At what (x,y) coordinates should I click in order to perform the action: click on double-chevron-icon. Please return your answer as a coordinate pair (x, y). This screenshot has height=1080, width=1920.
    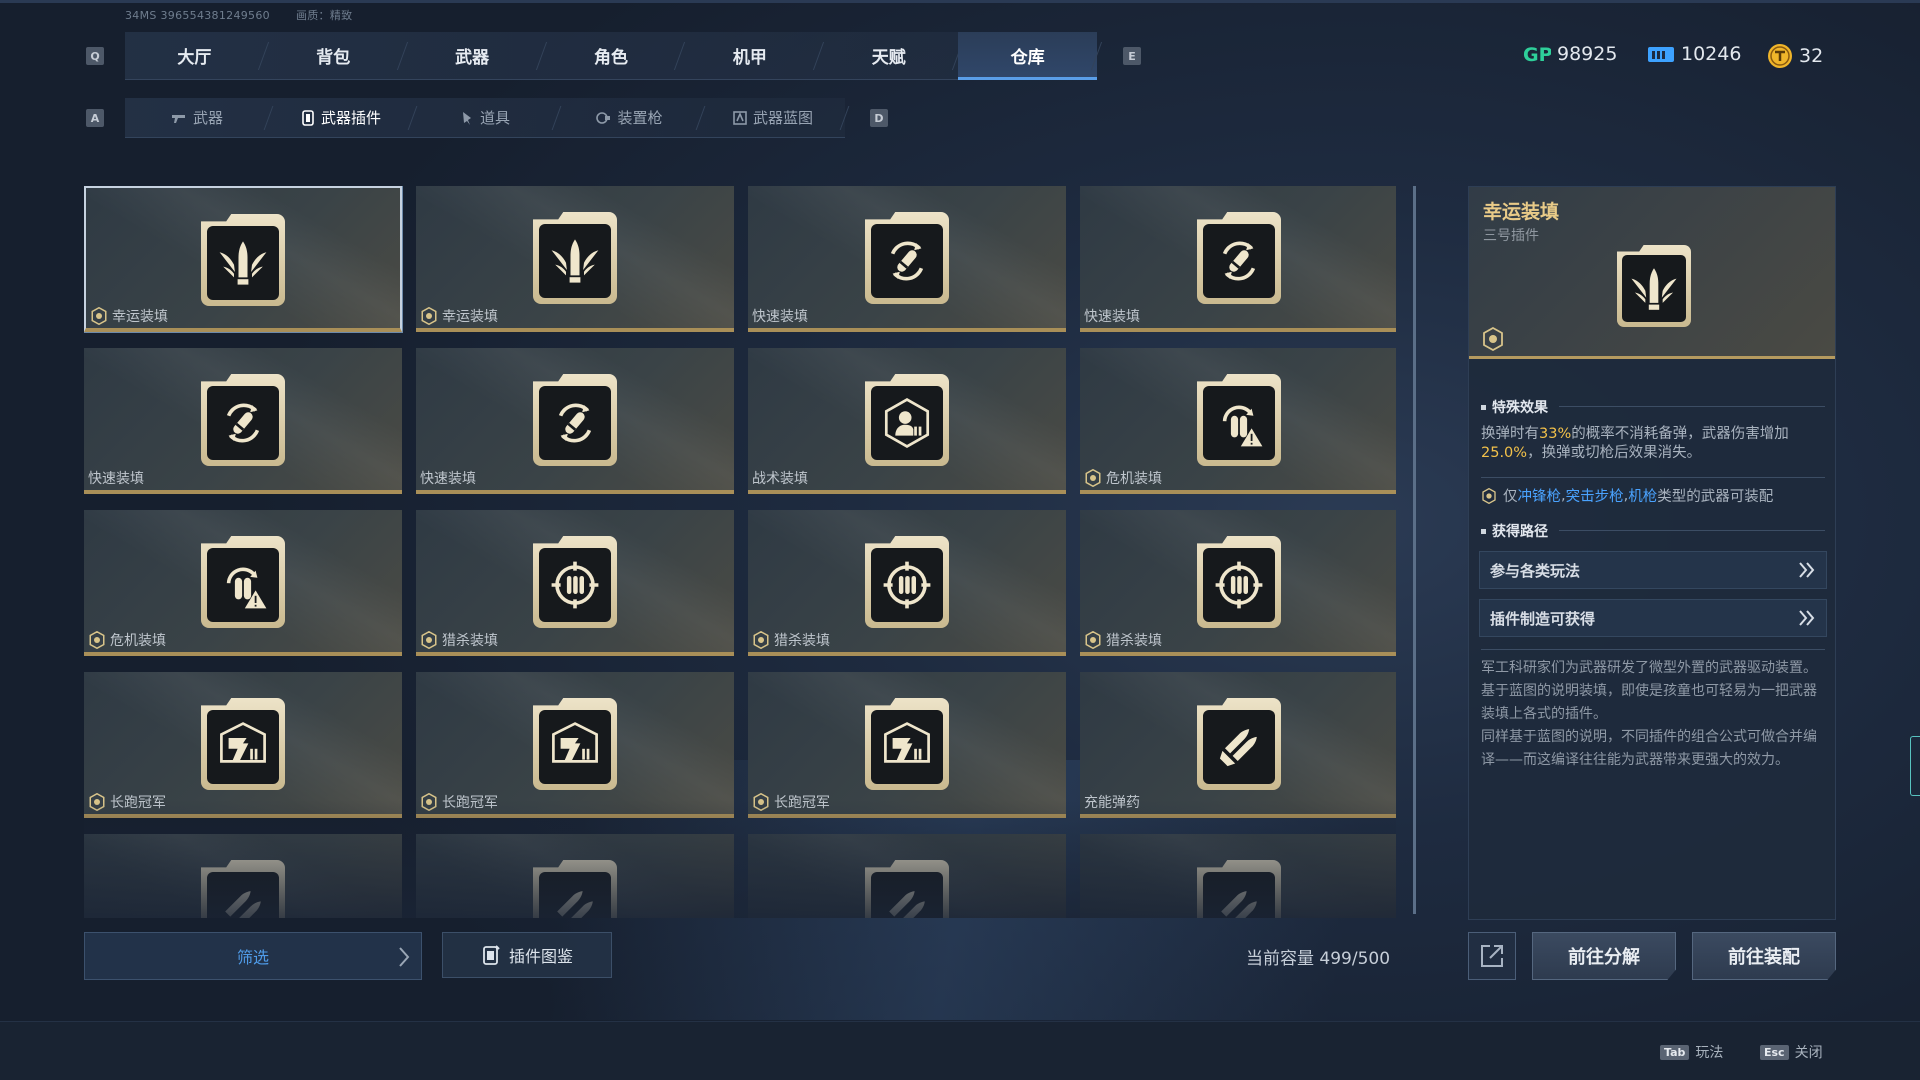
    Looking at the image, I should click on (1807, 618).